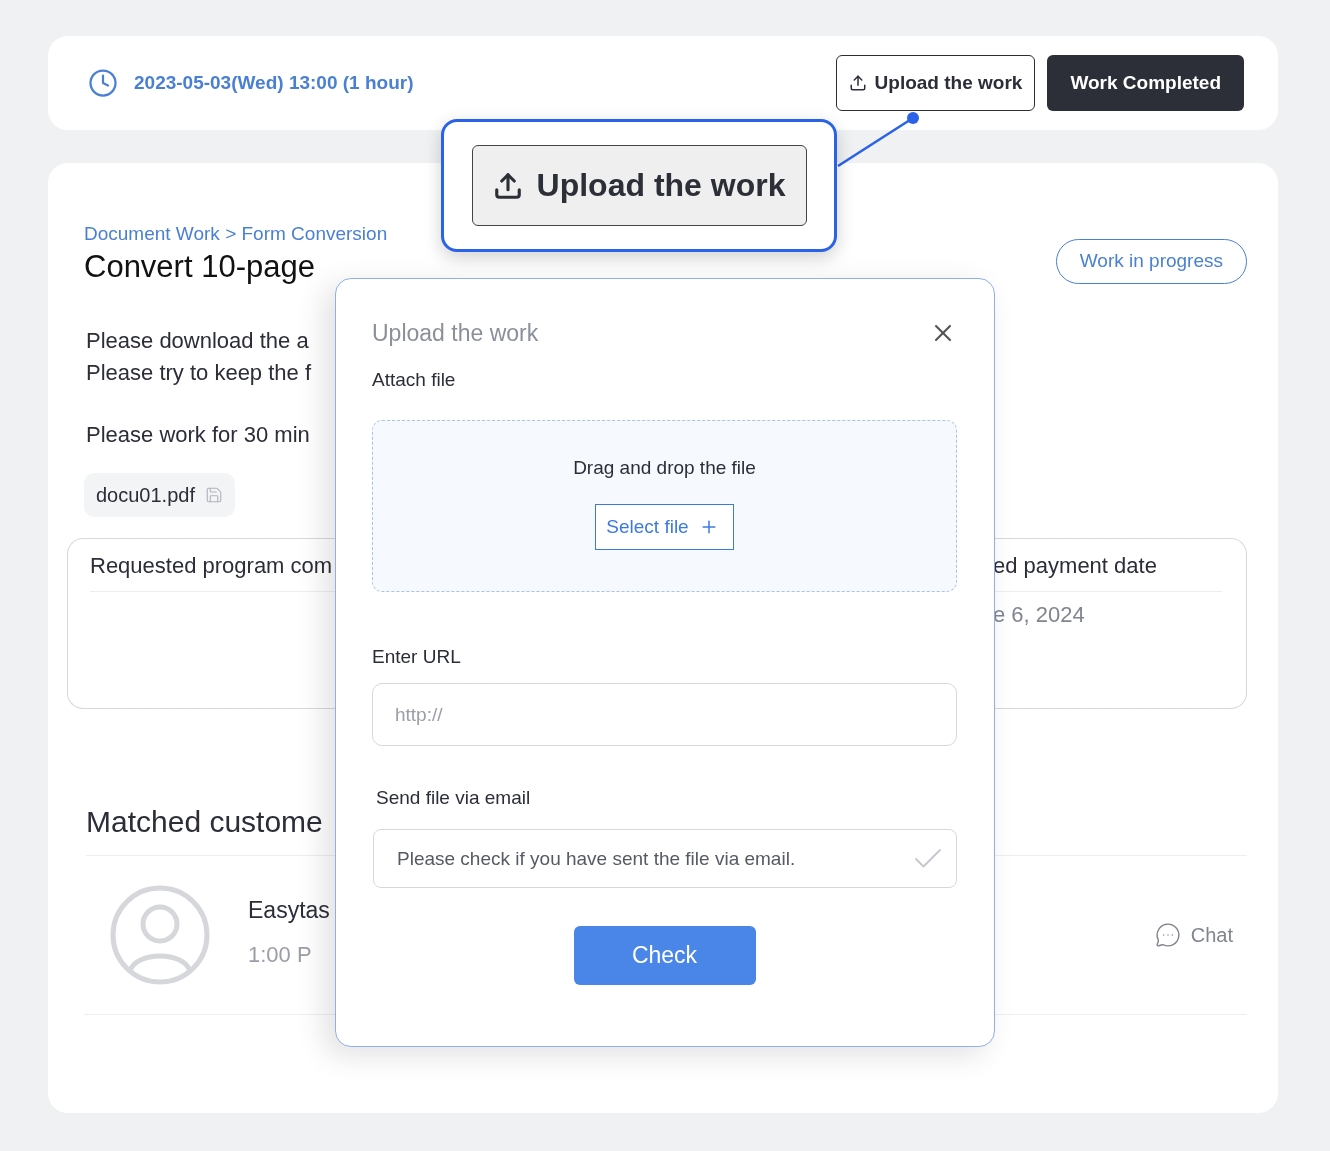  Describe the element at coordinates (1193, 935) in the screenshot. I see `chat-link: Chat` at that location.